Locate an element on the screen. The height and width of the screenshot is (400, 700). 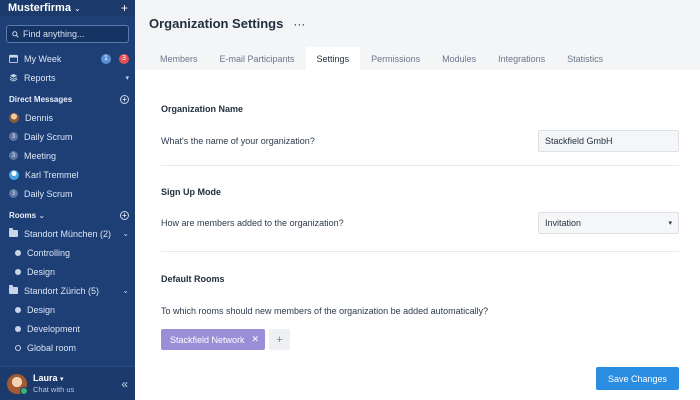
save-changes-button: Save Changes is located at coordinates (637, 378).